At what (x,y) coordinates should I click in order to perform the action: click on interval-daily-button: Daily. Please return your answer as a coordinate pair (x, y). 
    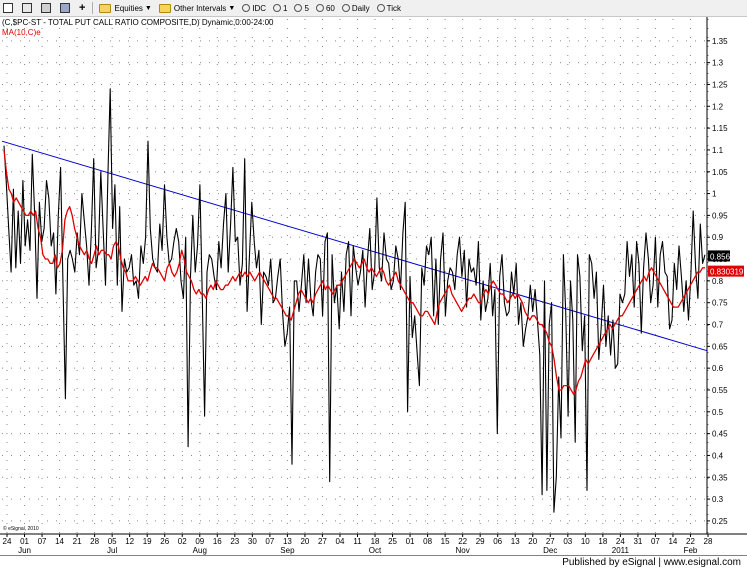
    Looking at the image, I should click on (356, 8).